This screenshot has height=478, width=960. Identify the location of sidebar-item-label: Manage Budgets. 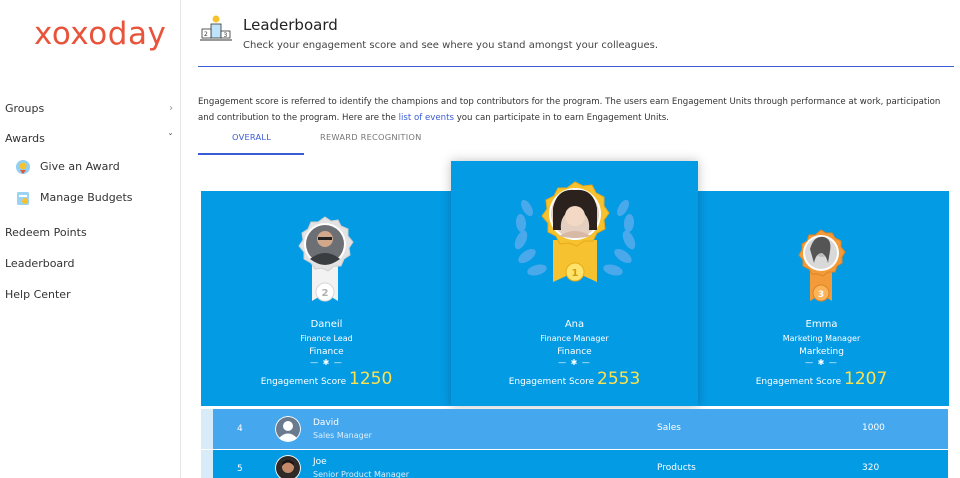
(86, 197).